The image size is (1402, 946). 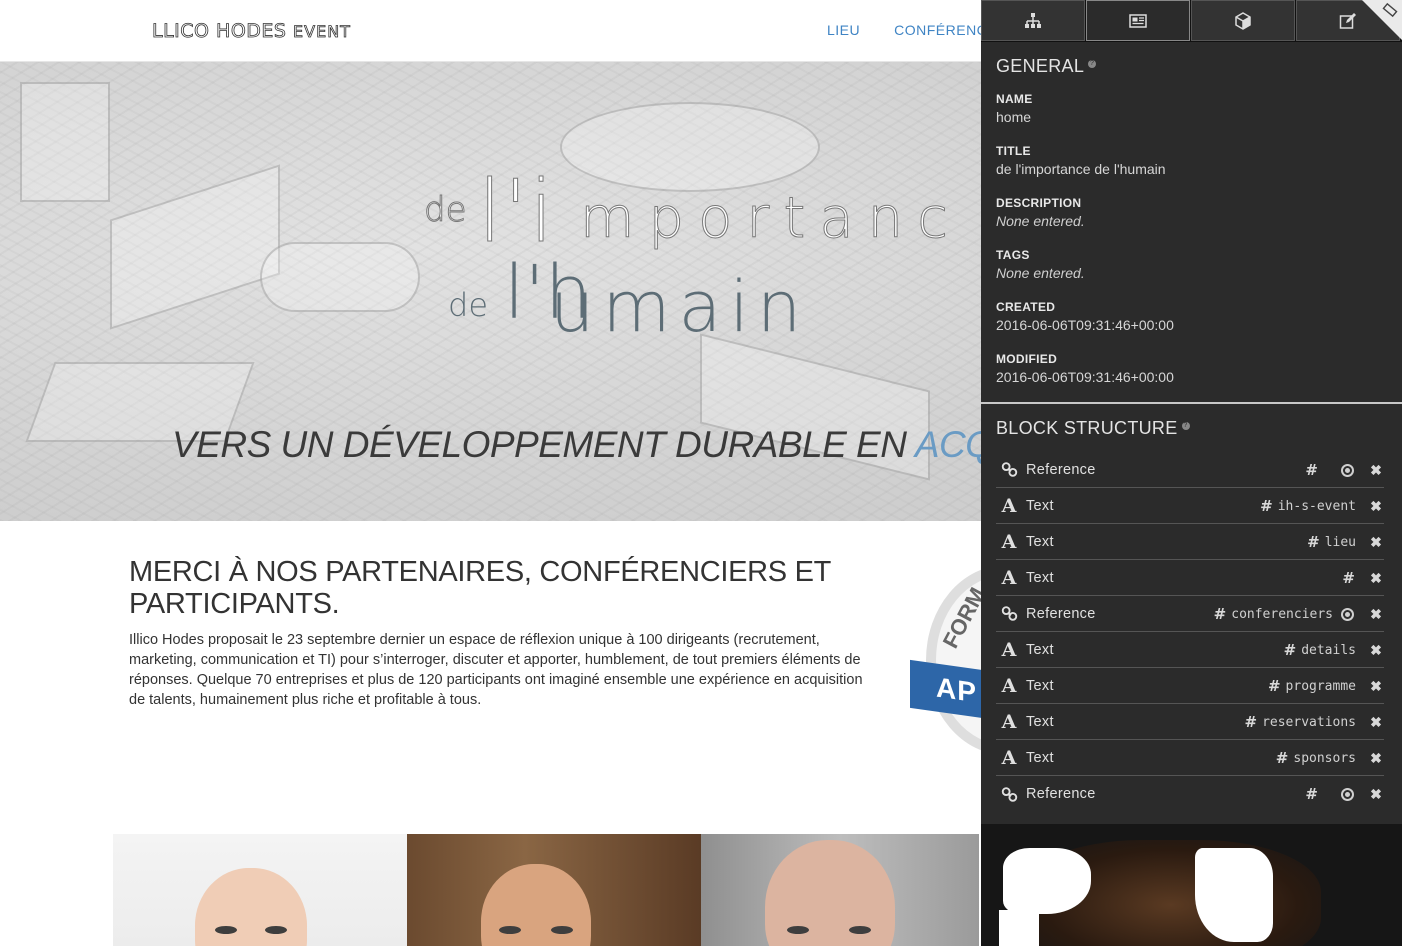 What do you see at coordinates (516, 212) in the screenshot?
I see `hero-title-li: l'i` at bounding box center [516, 212].